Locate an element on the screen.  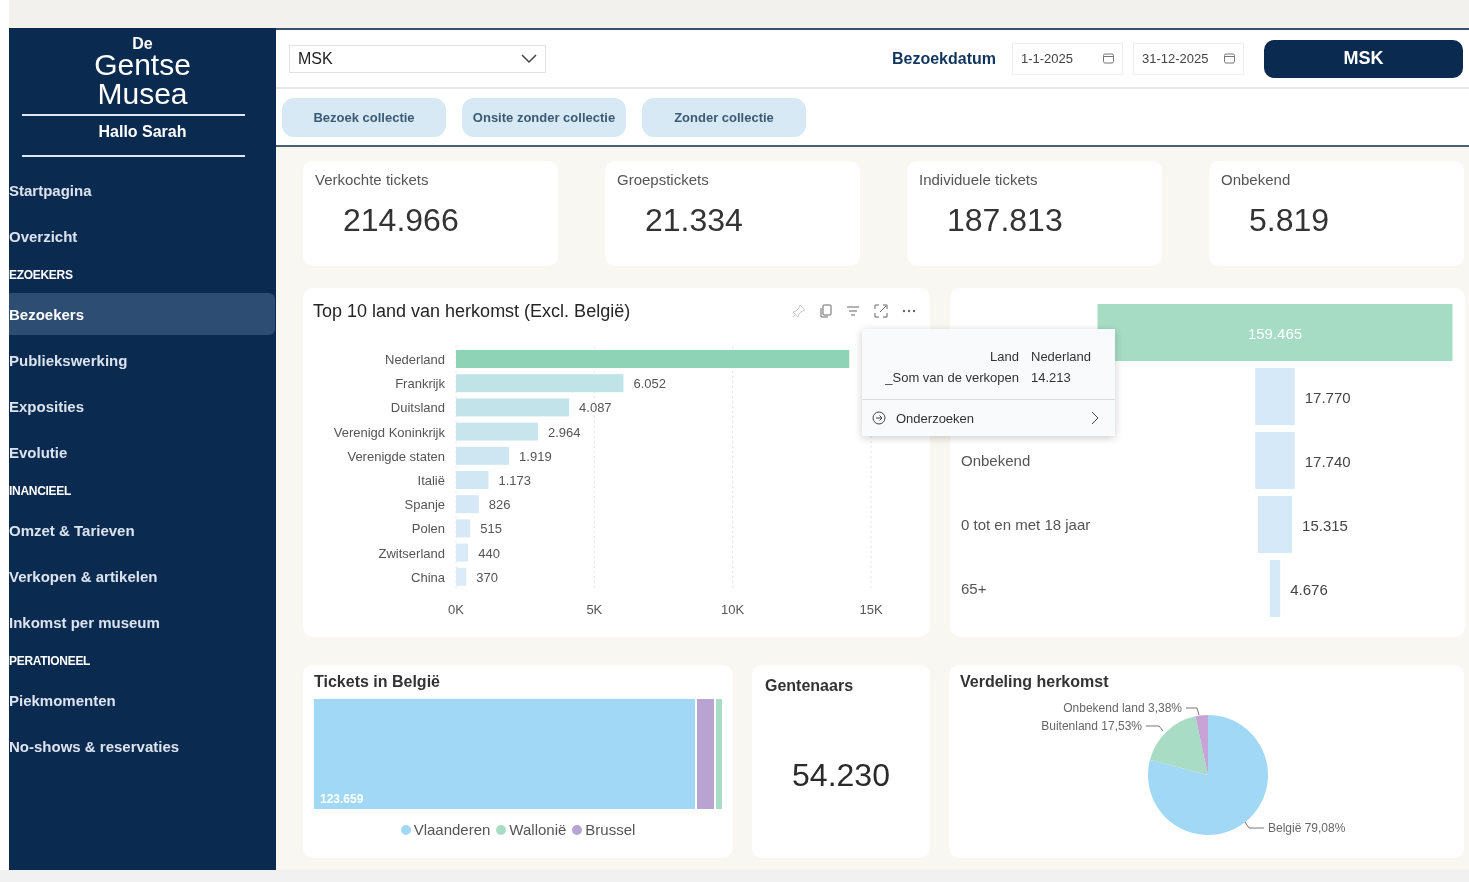
category-label: Verenigd Koninkrijk is located at coordinates (389, 432).